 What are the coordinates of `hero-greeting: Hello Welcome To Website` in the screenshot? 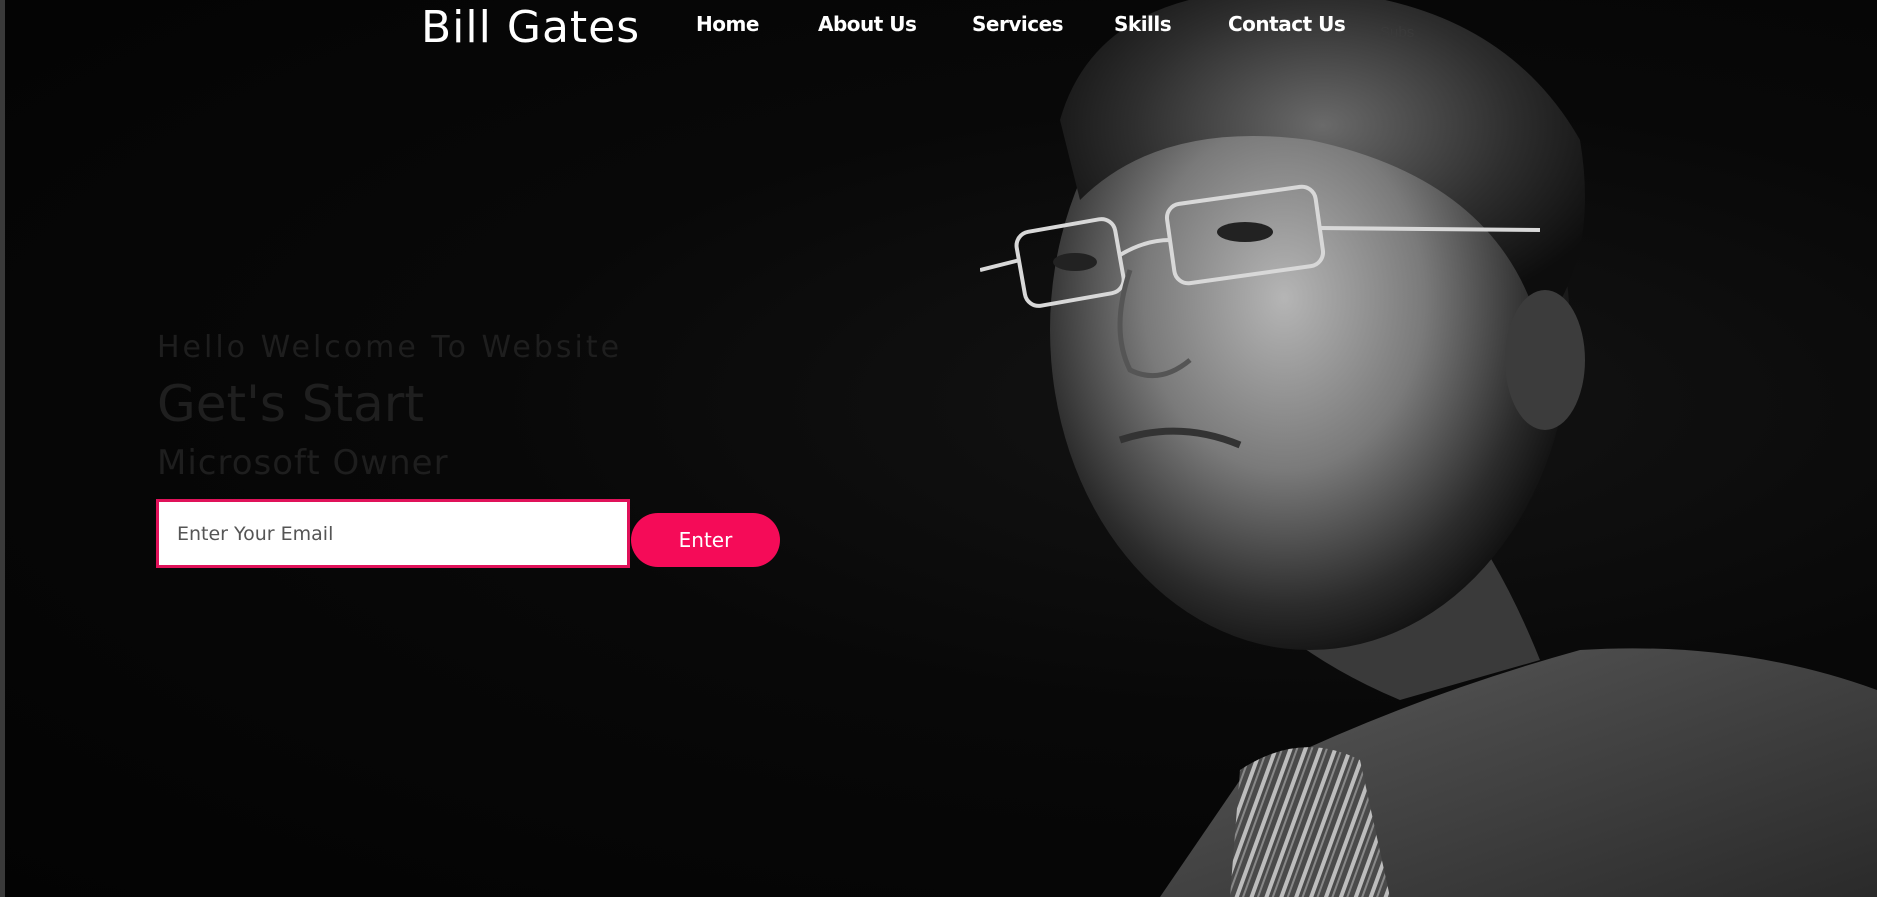 It's located at (390, 347).